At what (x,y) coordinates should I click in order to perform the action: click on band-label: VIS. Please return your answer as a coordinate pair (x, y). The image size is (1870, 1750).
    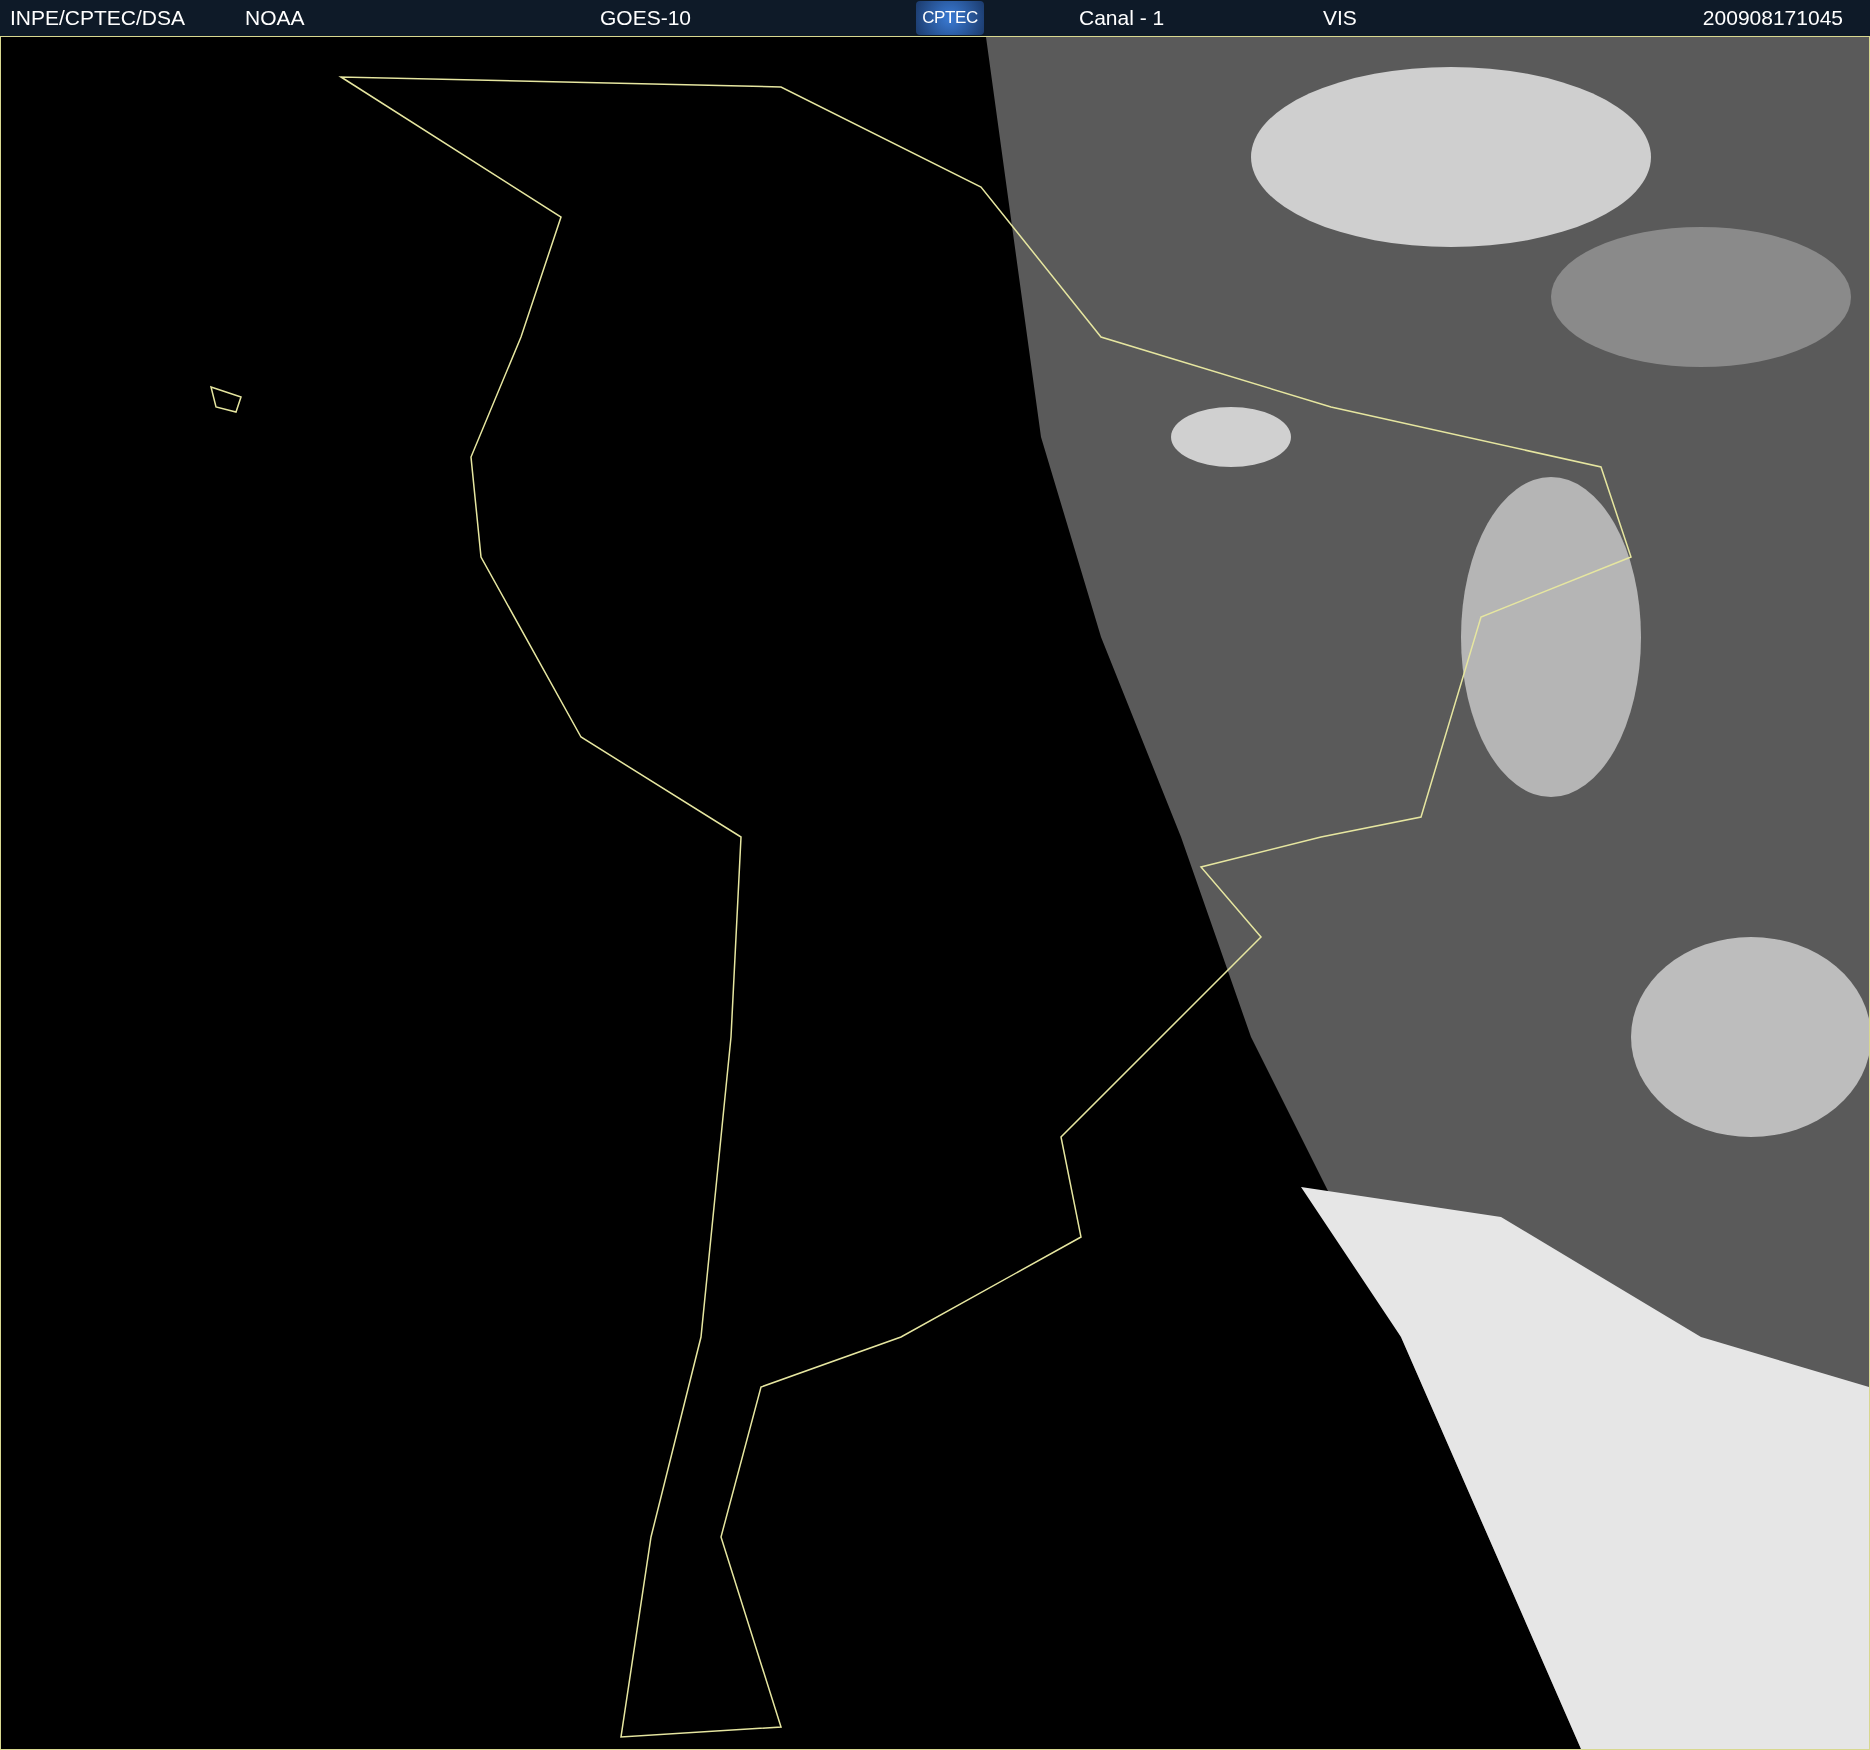
    Looking at the image, I should click on (1340, 18).